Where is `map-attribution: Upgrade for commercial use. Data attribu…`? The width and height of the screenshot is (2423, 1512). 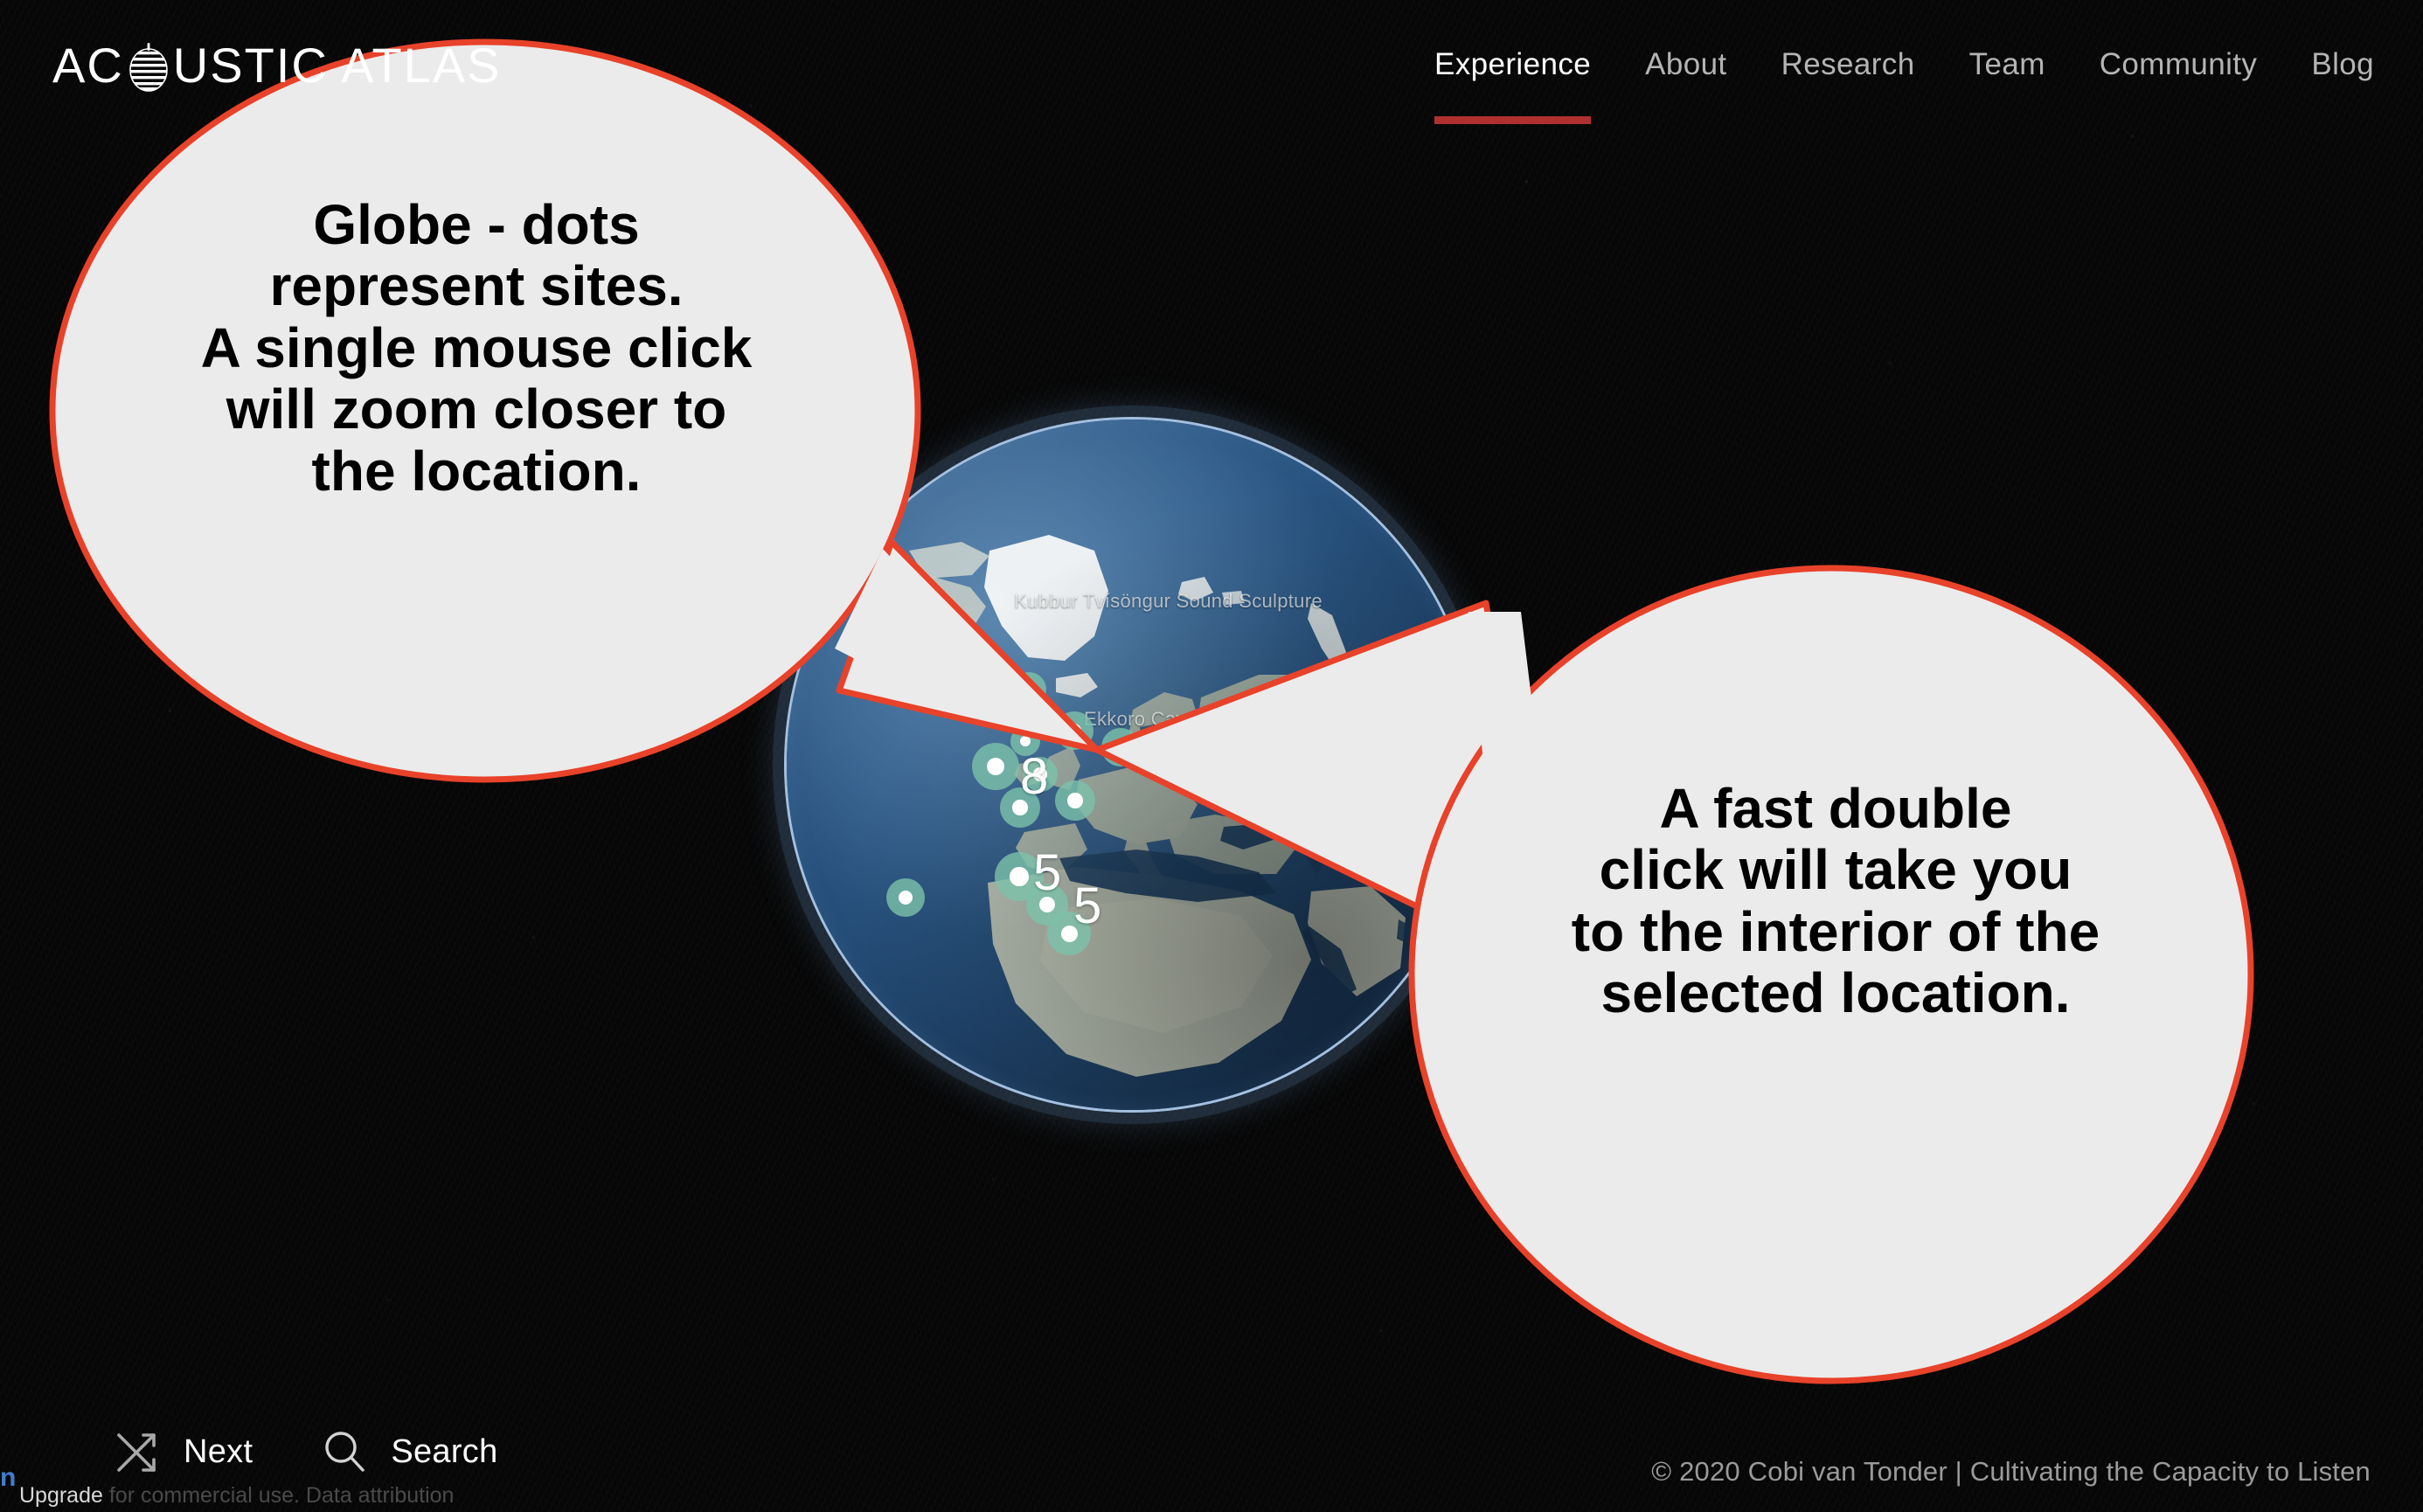 map-attribution: Upgrade for commercial use. Data attribu… is located at coordinates (237, 1496).